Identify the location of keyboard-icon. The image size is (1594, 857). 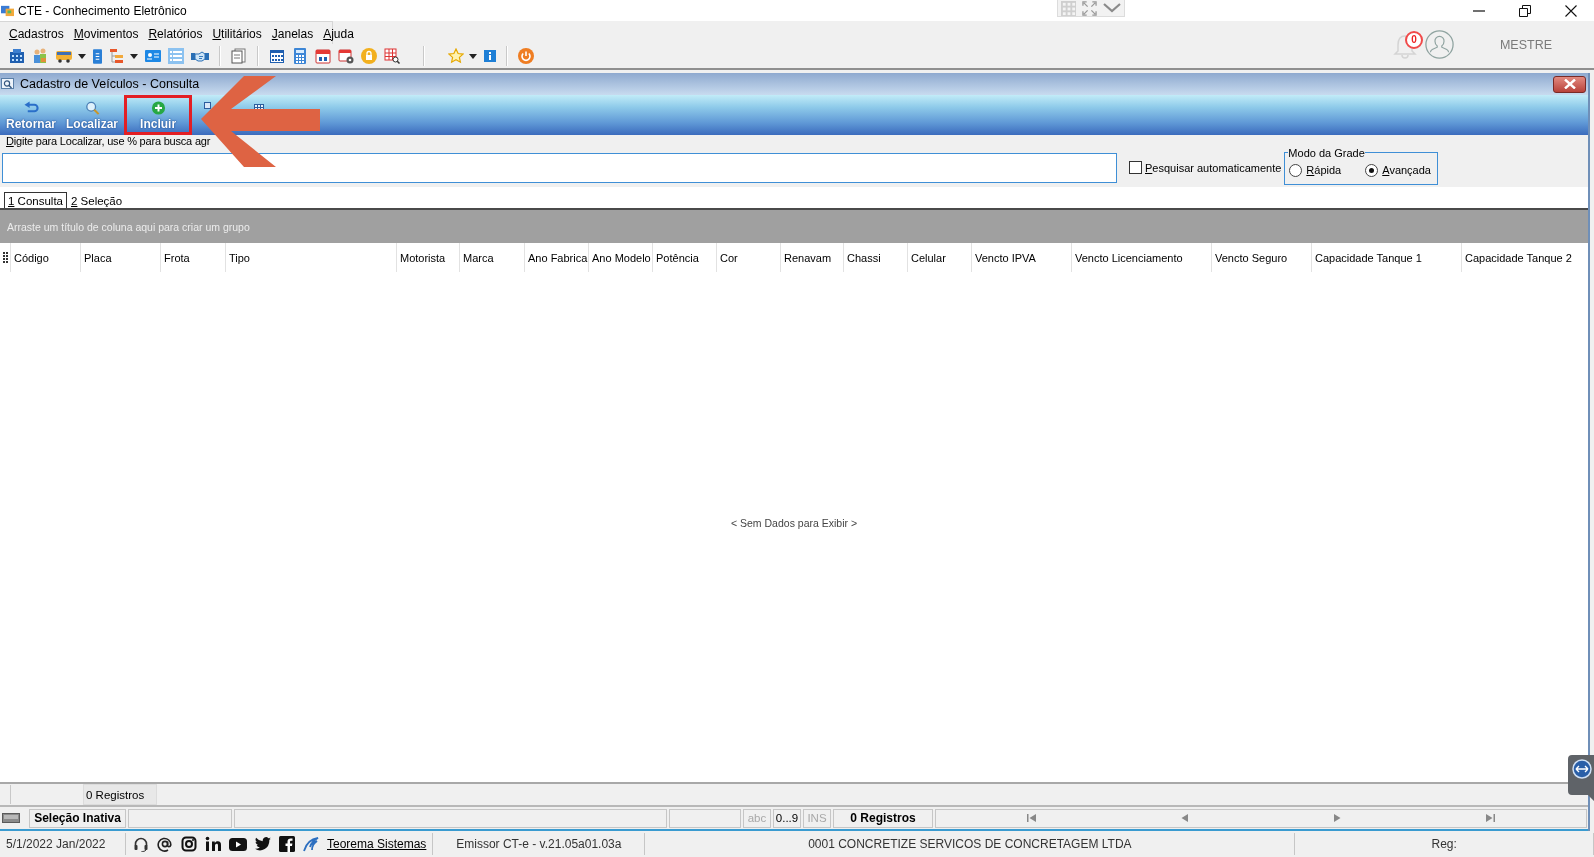
(11, 818).